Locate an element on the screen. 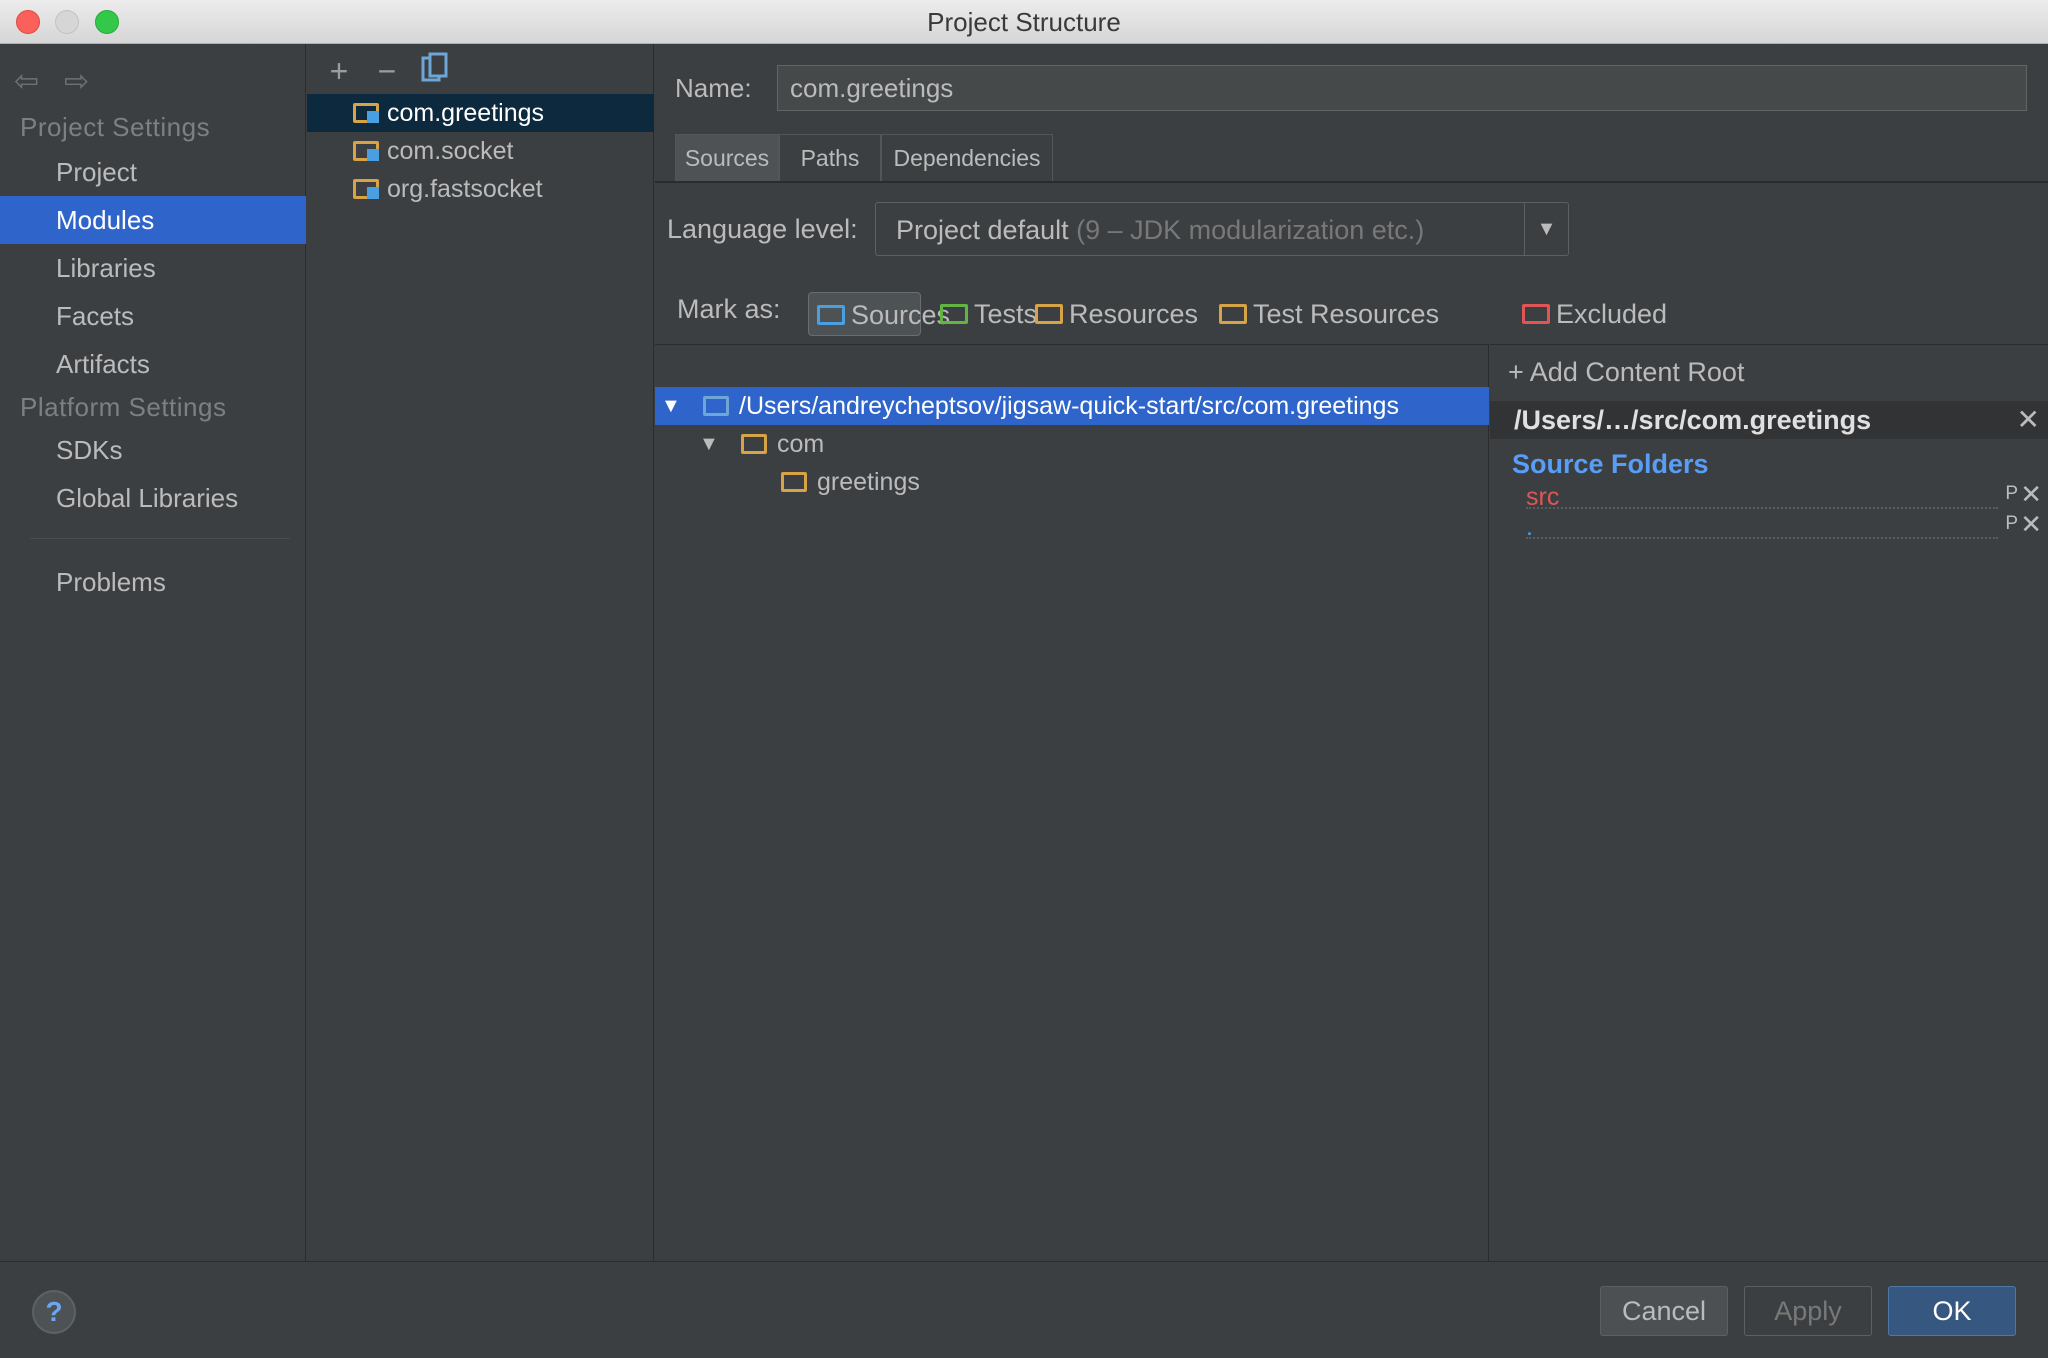 Image resolution: width=2048 pixels, height=1358 pixels. help-button: ? is located at coordinates (54, 1312).